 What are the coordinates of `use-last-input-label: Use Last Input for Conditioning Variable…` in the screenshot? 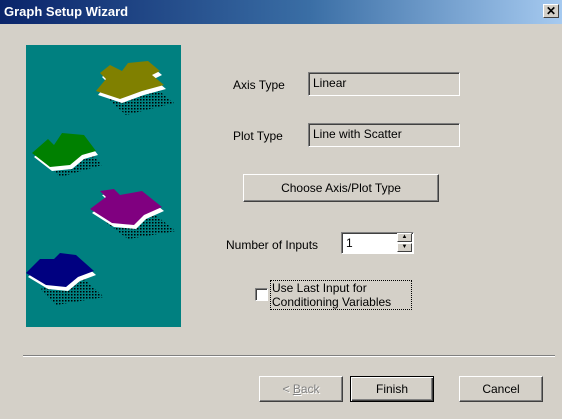 It's located at (331, 295).